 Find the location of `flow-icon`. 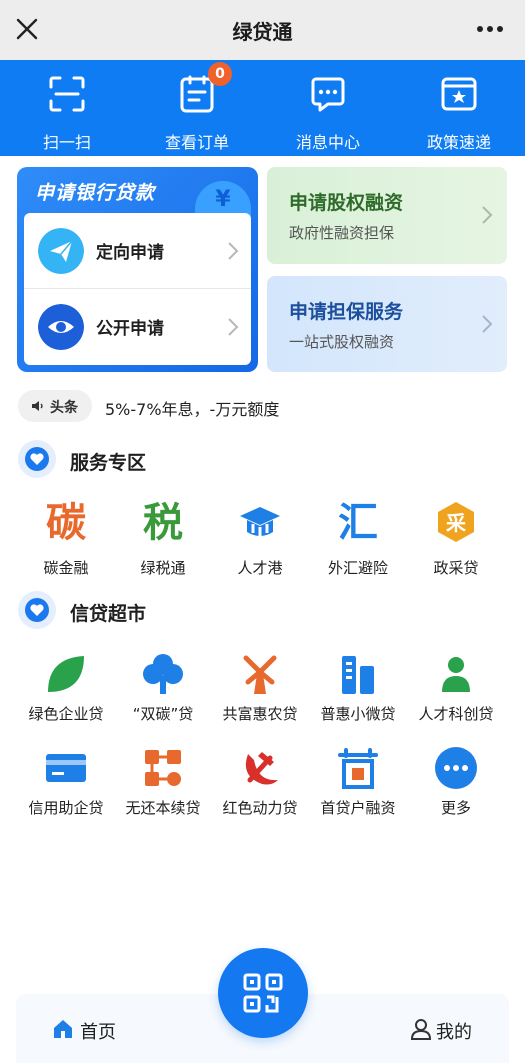

flow-icon is located at coordinates (163, 768).